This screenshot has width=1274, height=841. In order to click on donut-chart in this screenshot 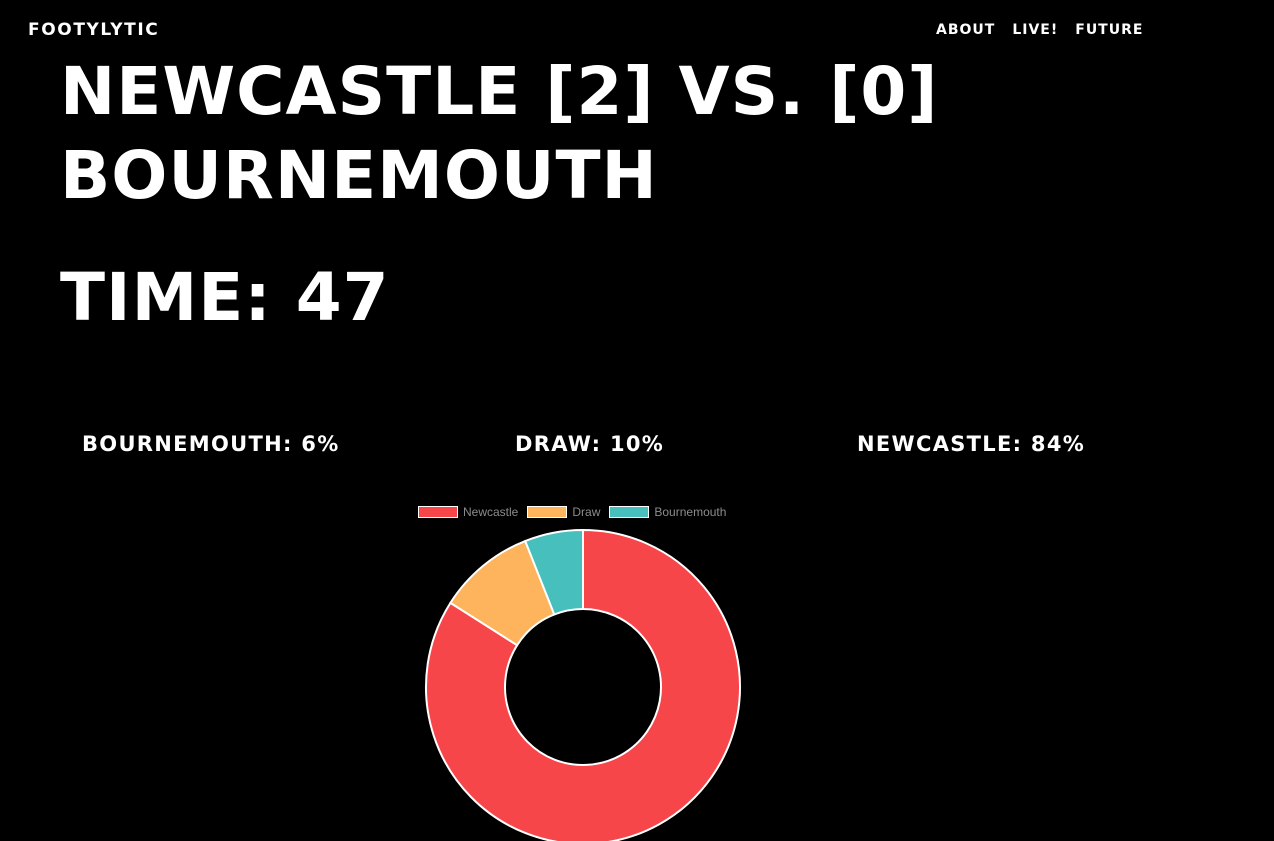, I will do `click(583, 684)`.